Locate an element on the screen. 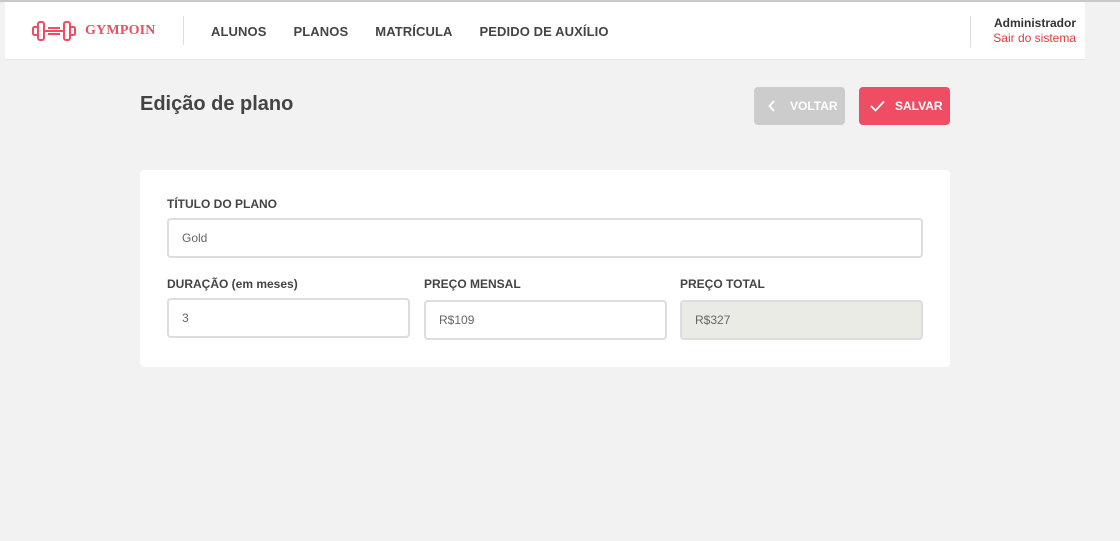 Image resolution: width=1120 pixels, height=541 pixels. back-button-label: VOLTAR is located at coordinates (814, 106).